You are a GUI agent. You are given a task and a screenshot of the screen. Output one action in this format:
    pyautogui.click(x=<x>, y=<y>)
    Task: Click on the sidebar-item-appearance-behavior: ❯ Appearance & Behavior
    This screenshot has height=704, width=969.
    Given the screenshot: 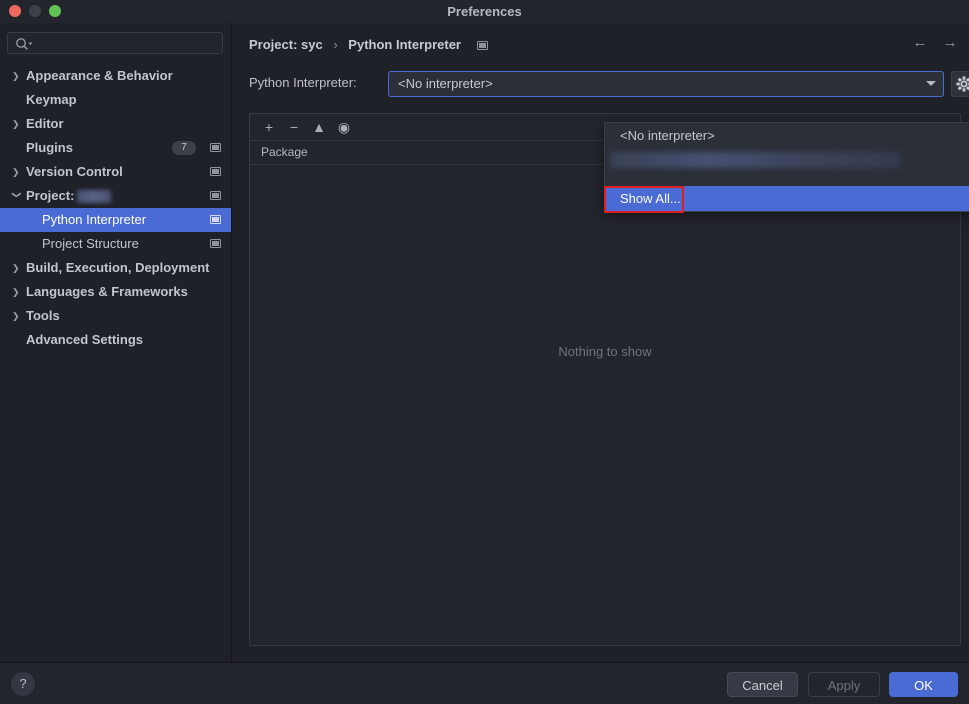 What is the action you would take?
    pyautogui.click(x=115, y=76)
    